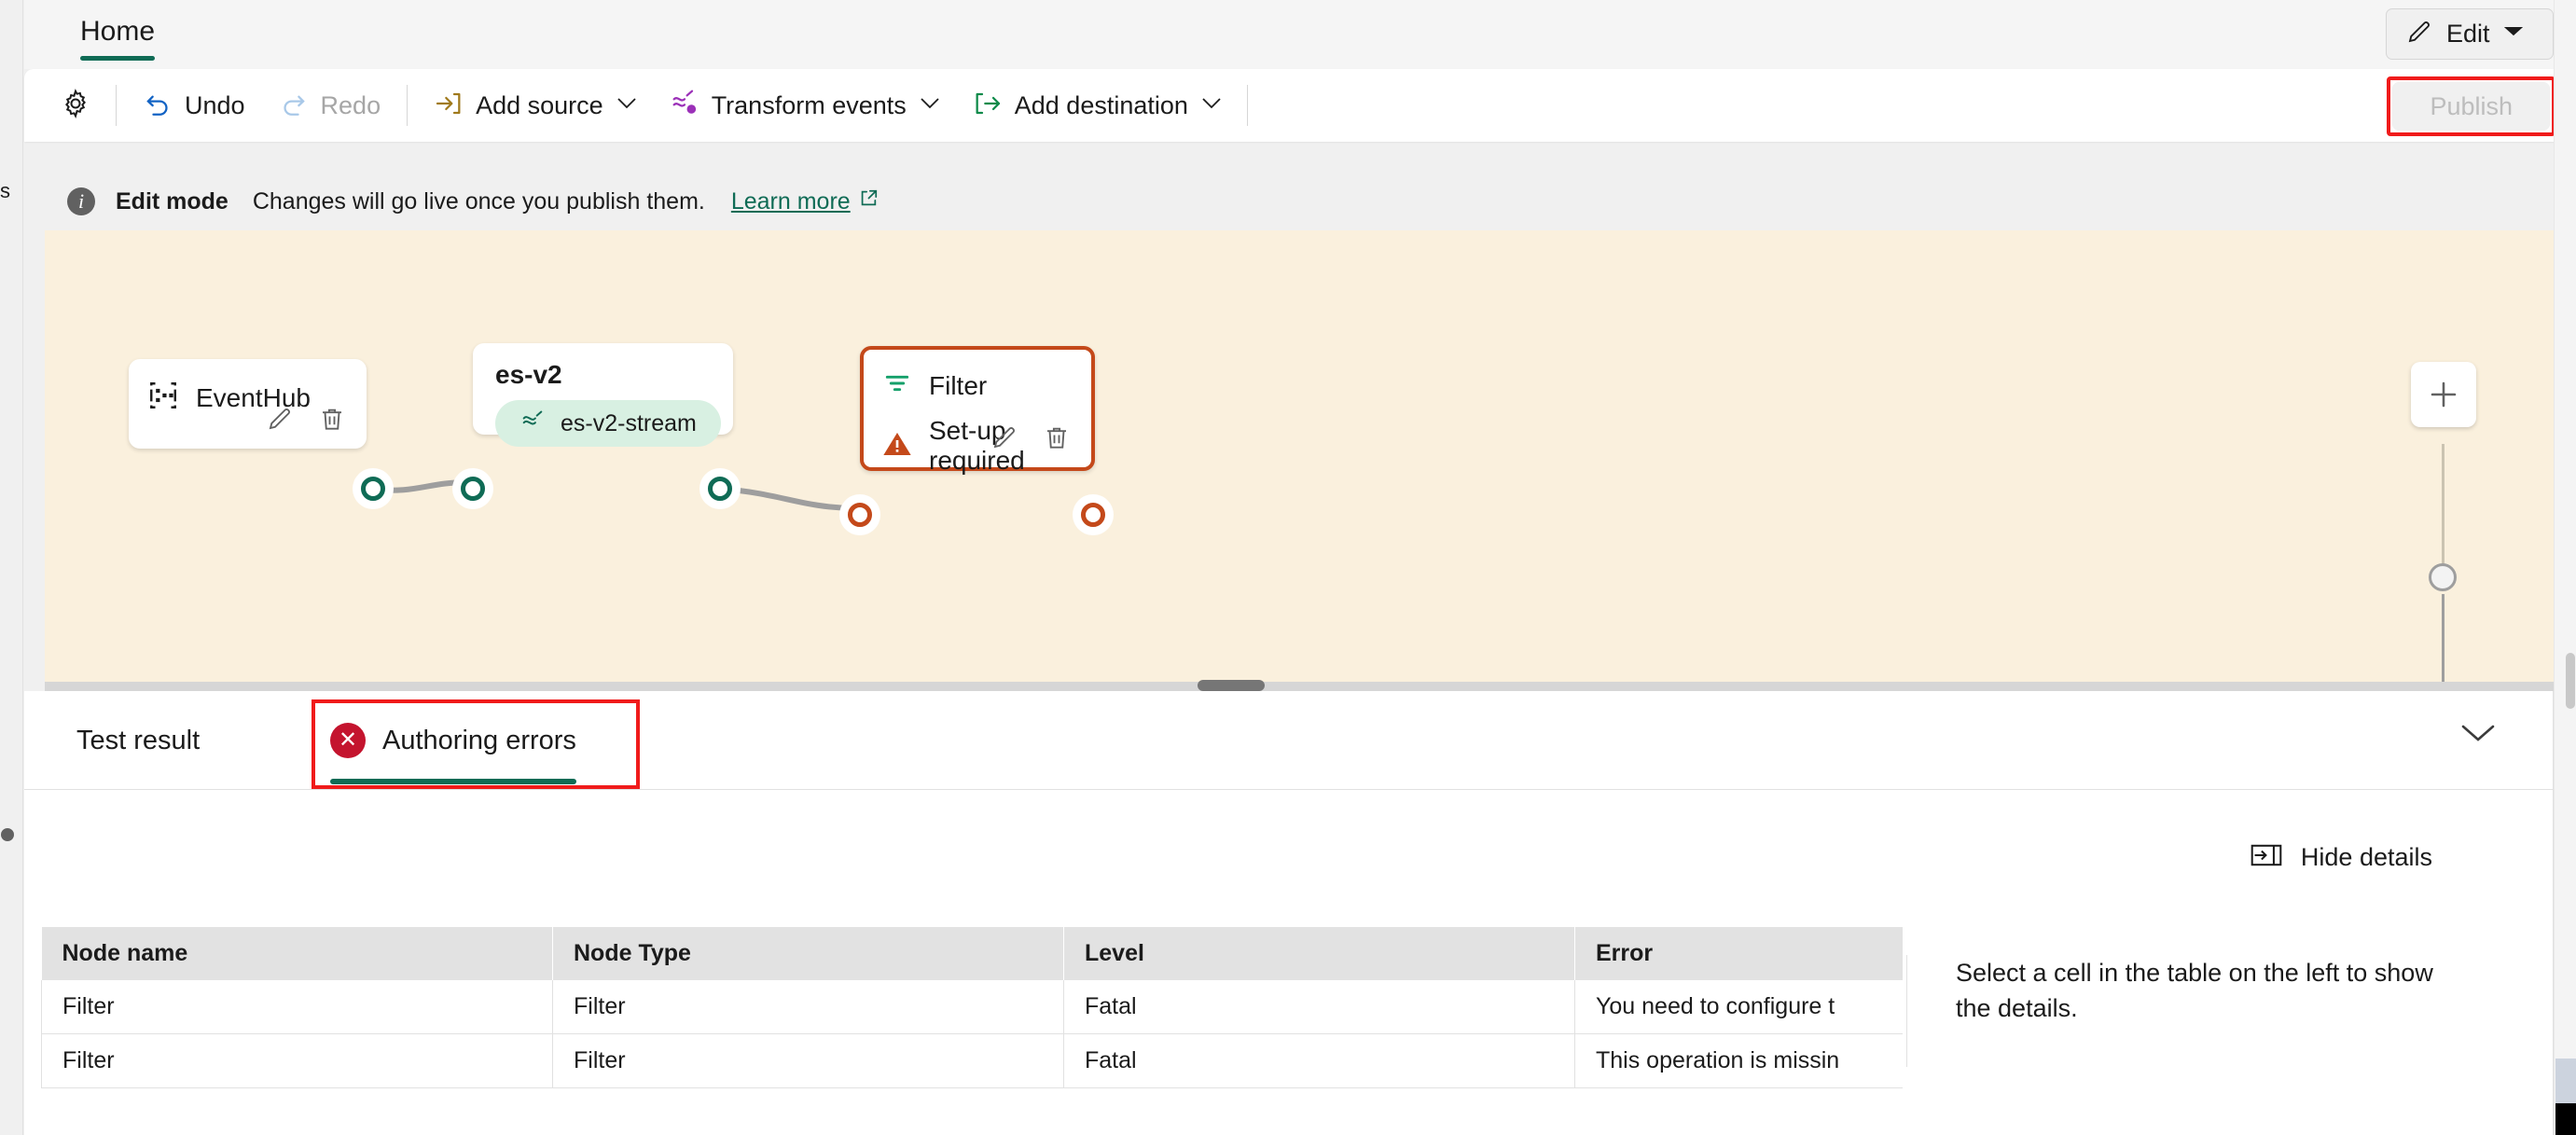 The image size is (2576, 1135). I want to click on canvas-port-eventhub-out, so click(373, 489).